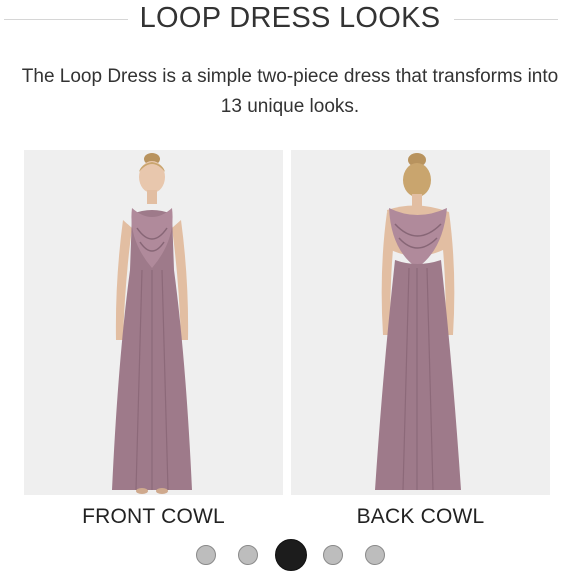  I want to click on look-caption-back-cowl: BACK COWL, so click(420, 516).